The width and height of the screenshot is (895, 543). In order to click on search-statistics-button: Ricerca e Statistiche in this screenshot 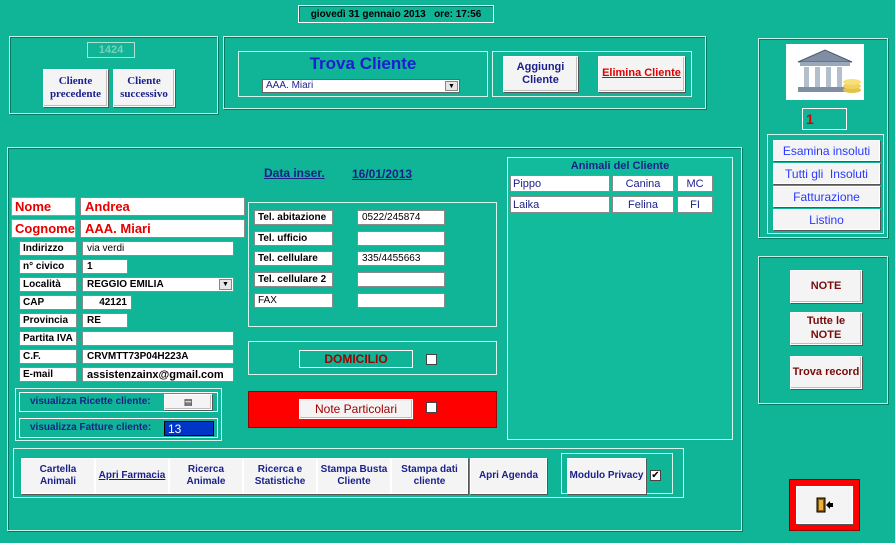, I will do `click(280, 476)`.